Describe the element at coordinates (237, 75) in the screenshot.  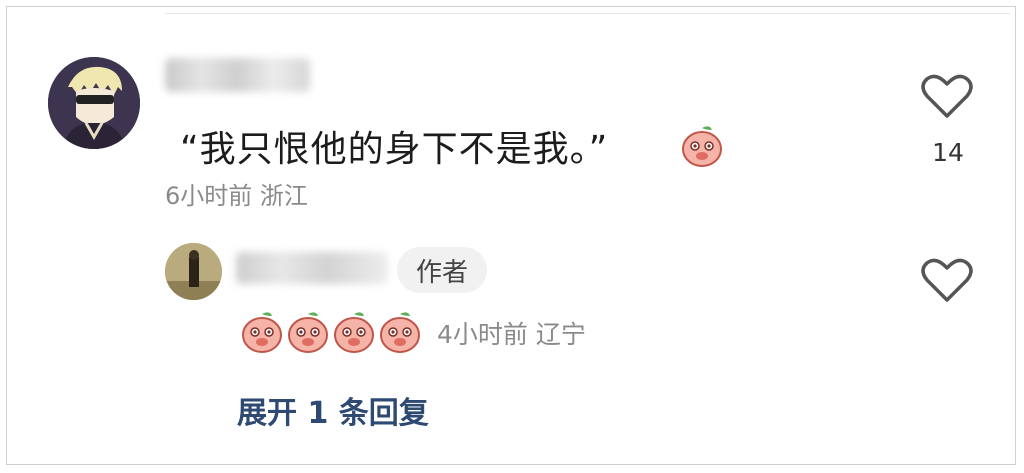
I see `commenter-name-blurred` at that location.